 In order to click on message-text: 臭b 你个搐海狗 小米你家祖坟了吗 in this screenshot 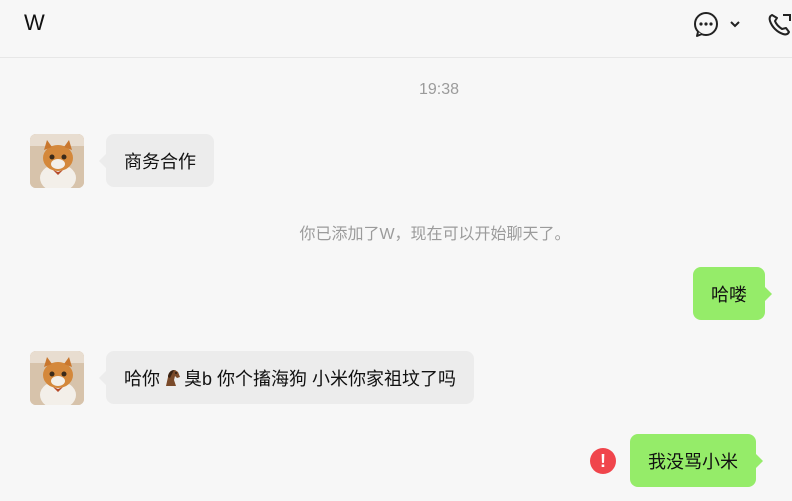, I will do `click(320, 378)`.